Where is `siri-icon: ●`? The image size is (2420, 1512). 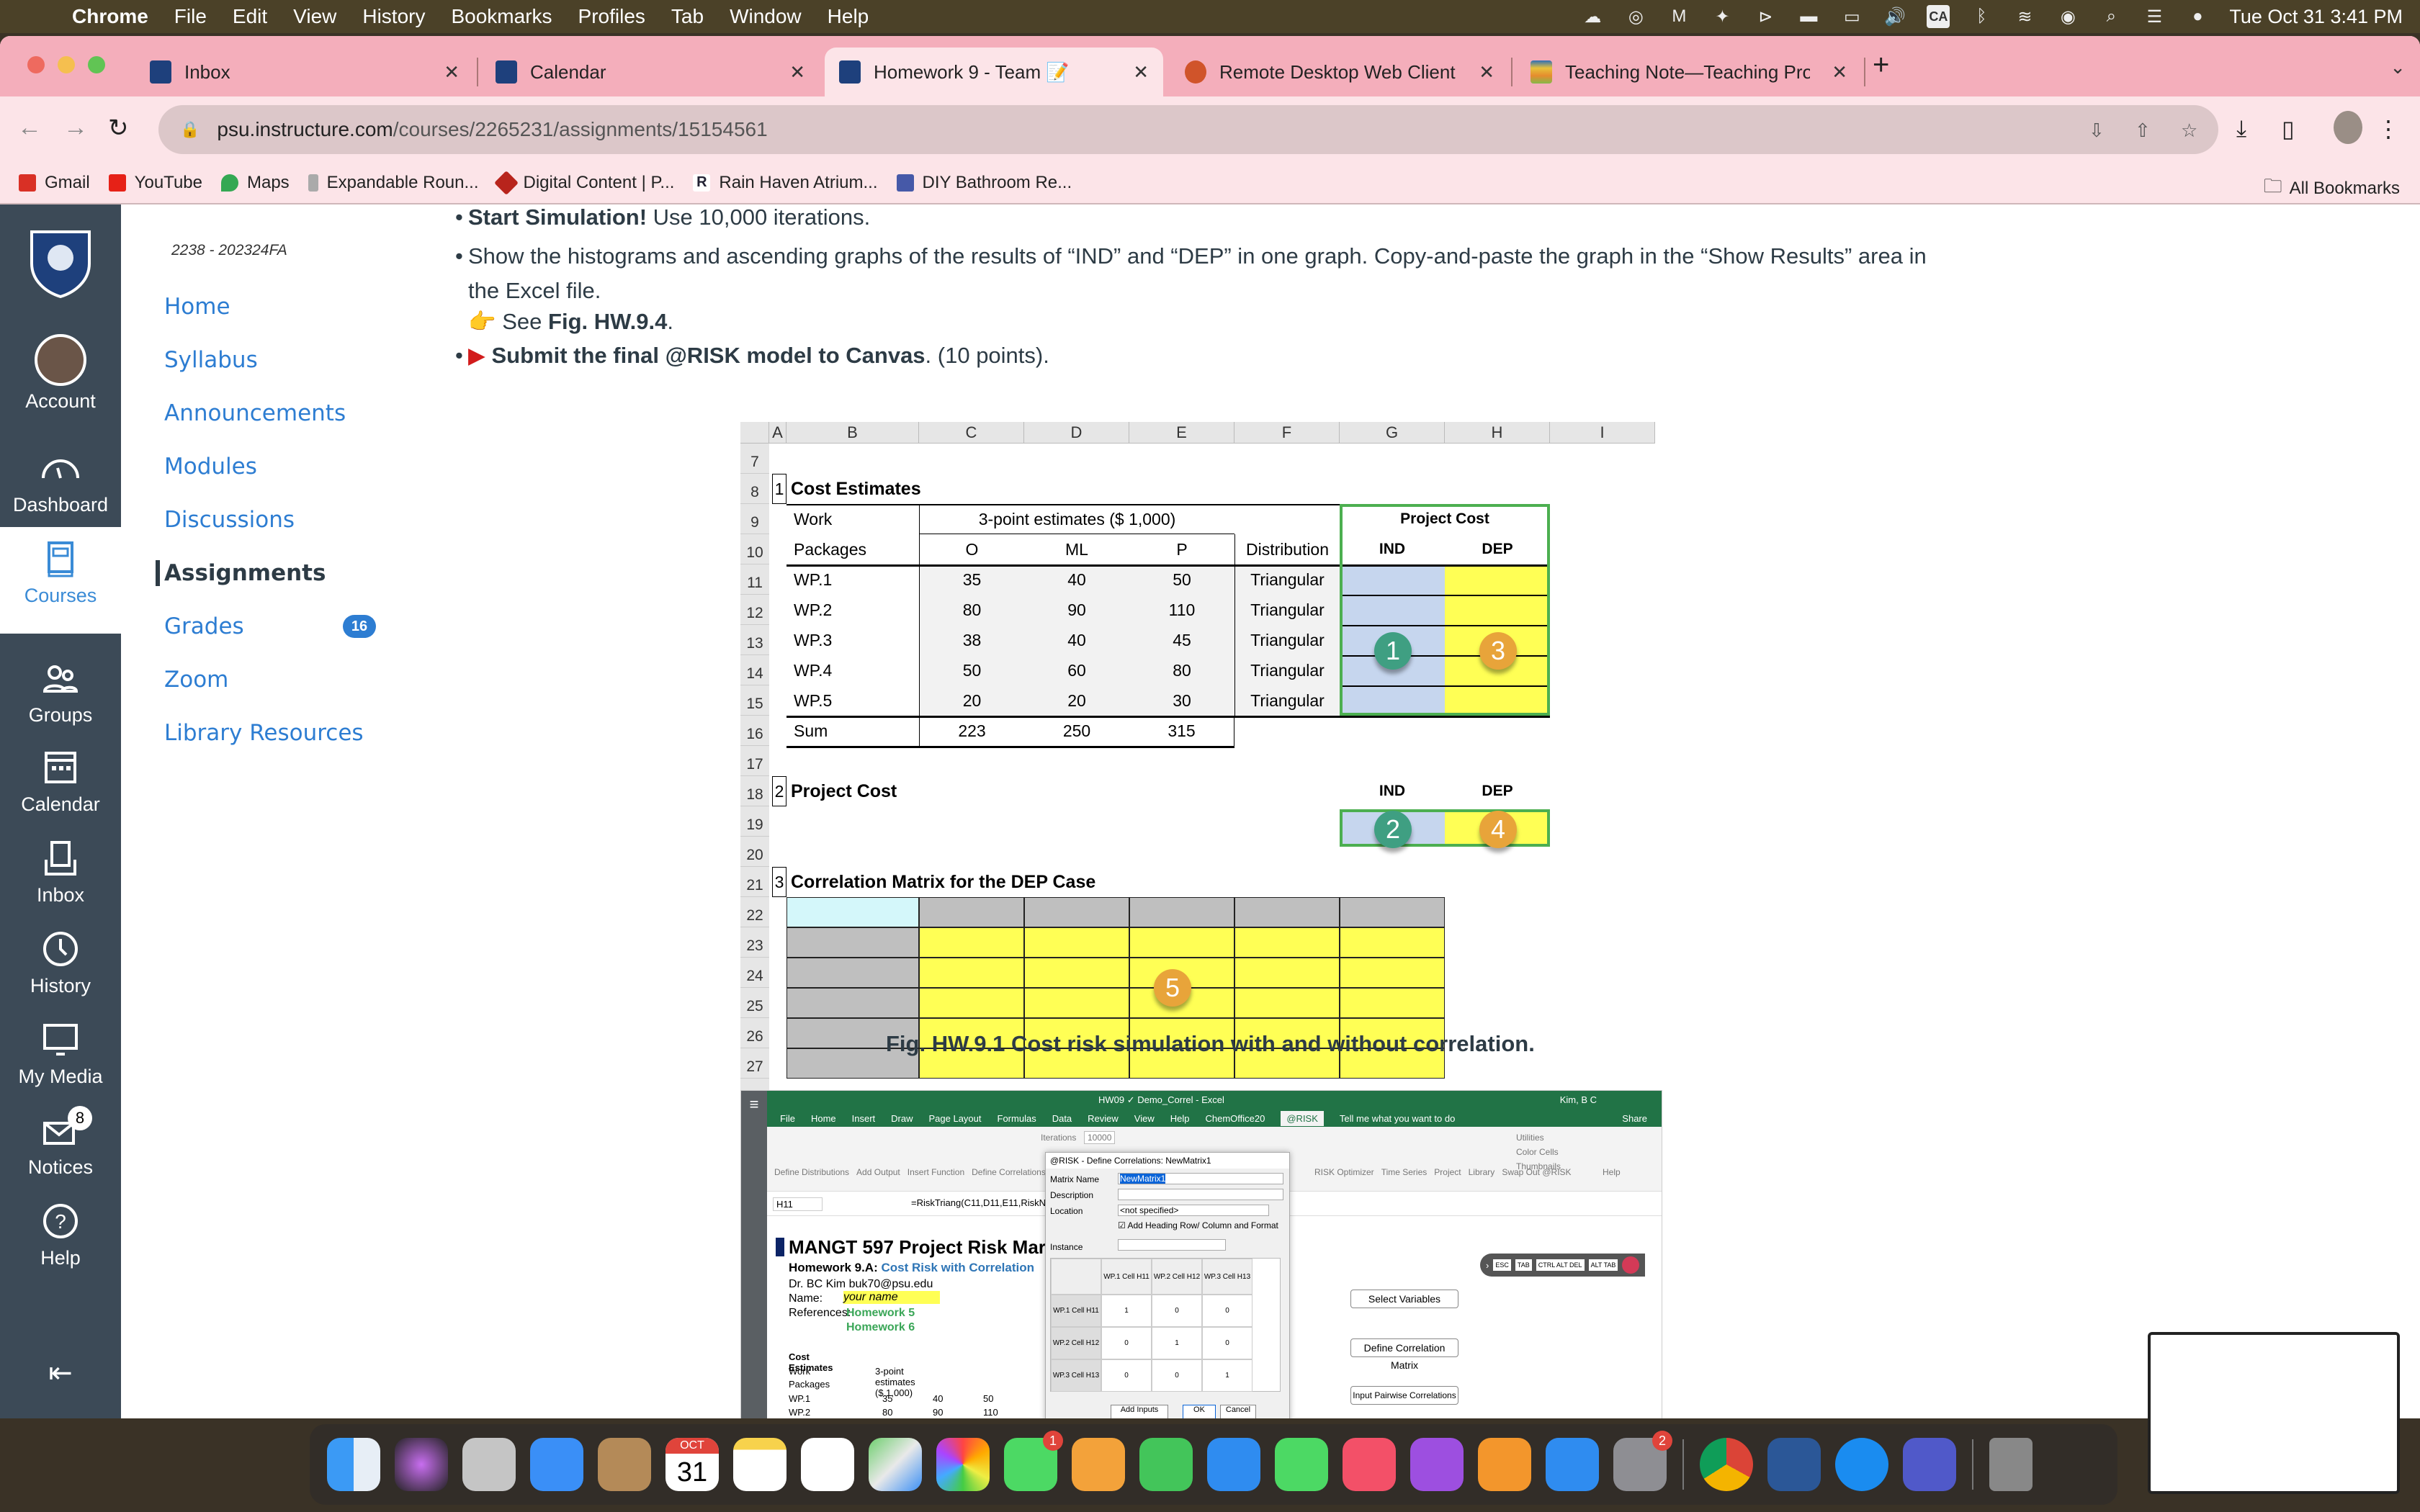
siri-icon: ● is located at coordinates (2197, 16).